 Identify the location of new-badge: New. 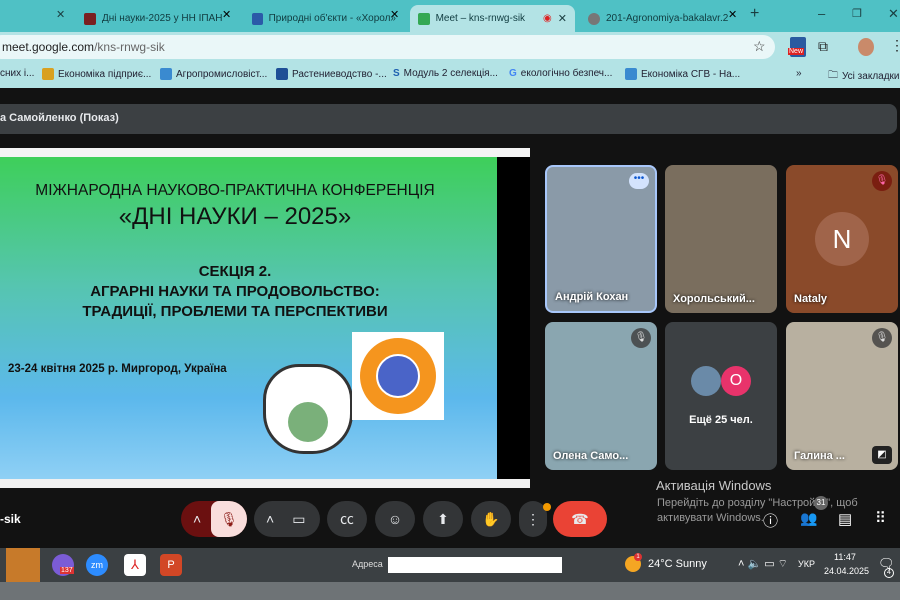
(796, 51).